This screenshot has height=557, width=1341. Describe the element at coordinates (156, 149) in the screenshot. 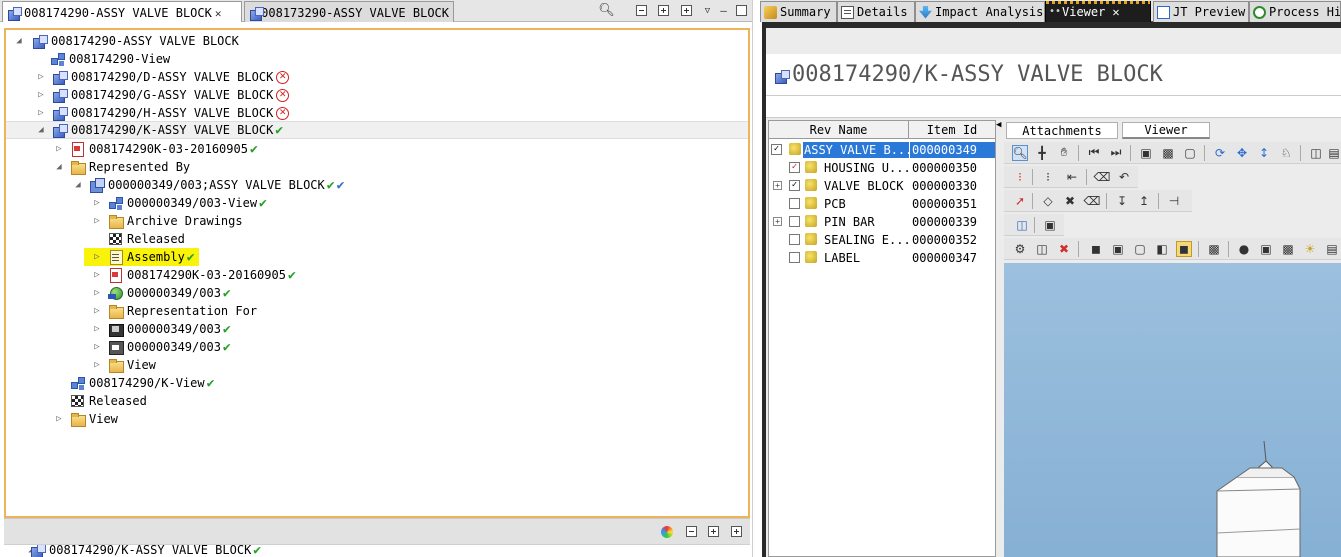

I see `tree-node-pdf: ▷ 008174290K-03-20160905 ✔` at that location.